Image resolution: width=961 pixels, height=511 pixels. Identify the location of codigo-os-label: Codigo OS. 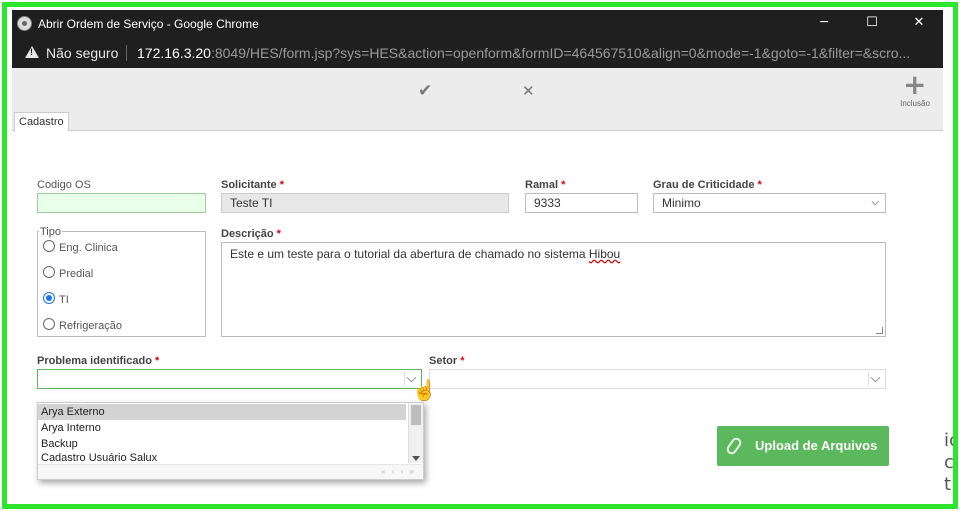
(64, 185).